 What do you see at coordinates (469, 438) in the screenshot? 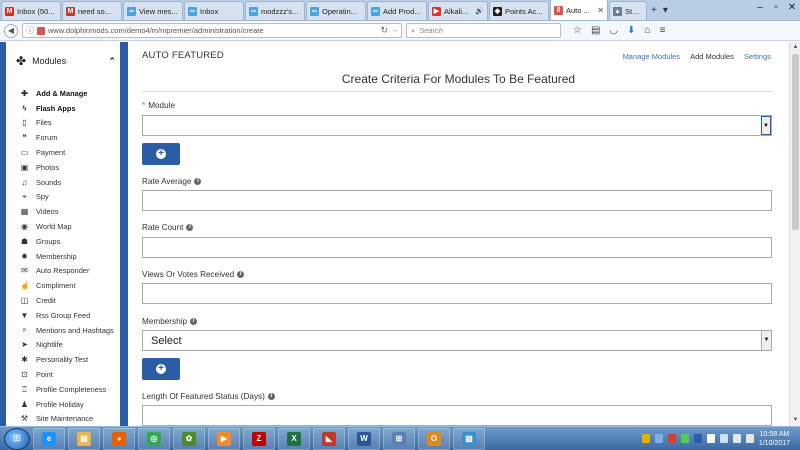
I see `taskbar-app: ▧` at bounding box center [469, 438].